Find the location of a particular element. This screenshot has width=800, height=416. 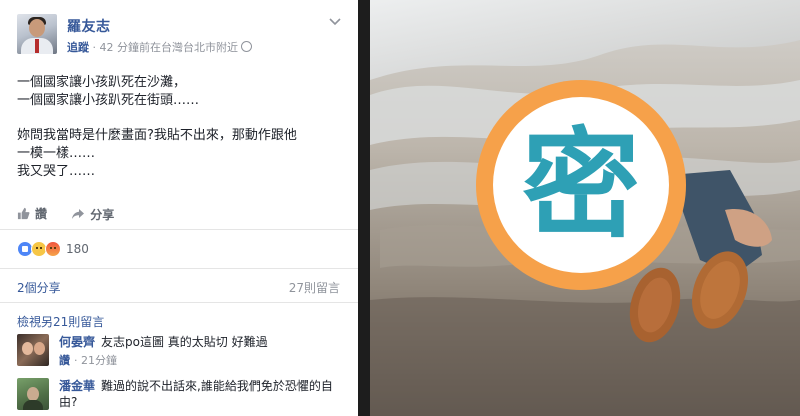

post-line: 一個國家讓小孩趴死在沙灘， is located at coordinates (102, 82).